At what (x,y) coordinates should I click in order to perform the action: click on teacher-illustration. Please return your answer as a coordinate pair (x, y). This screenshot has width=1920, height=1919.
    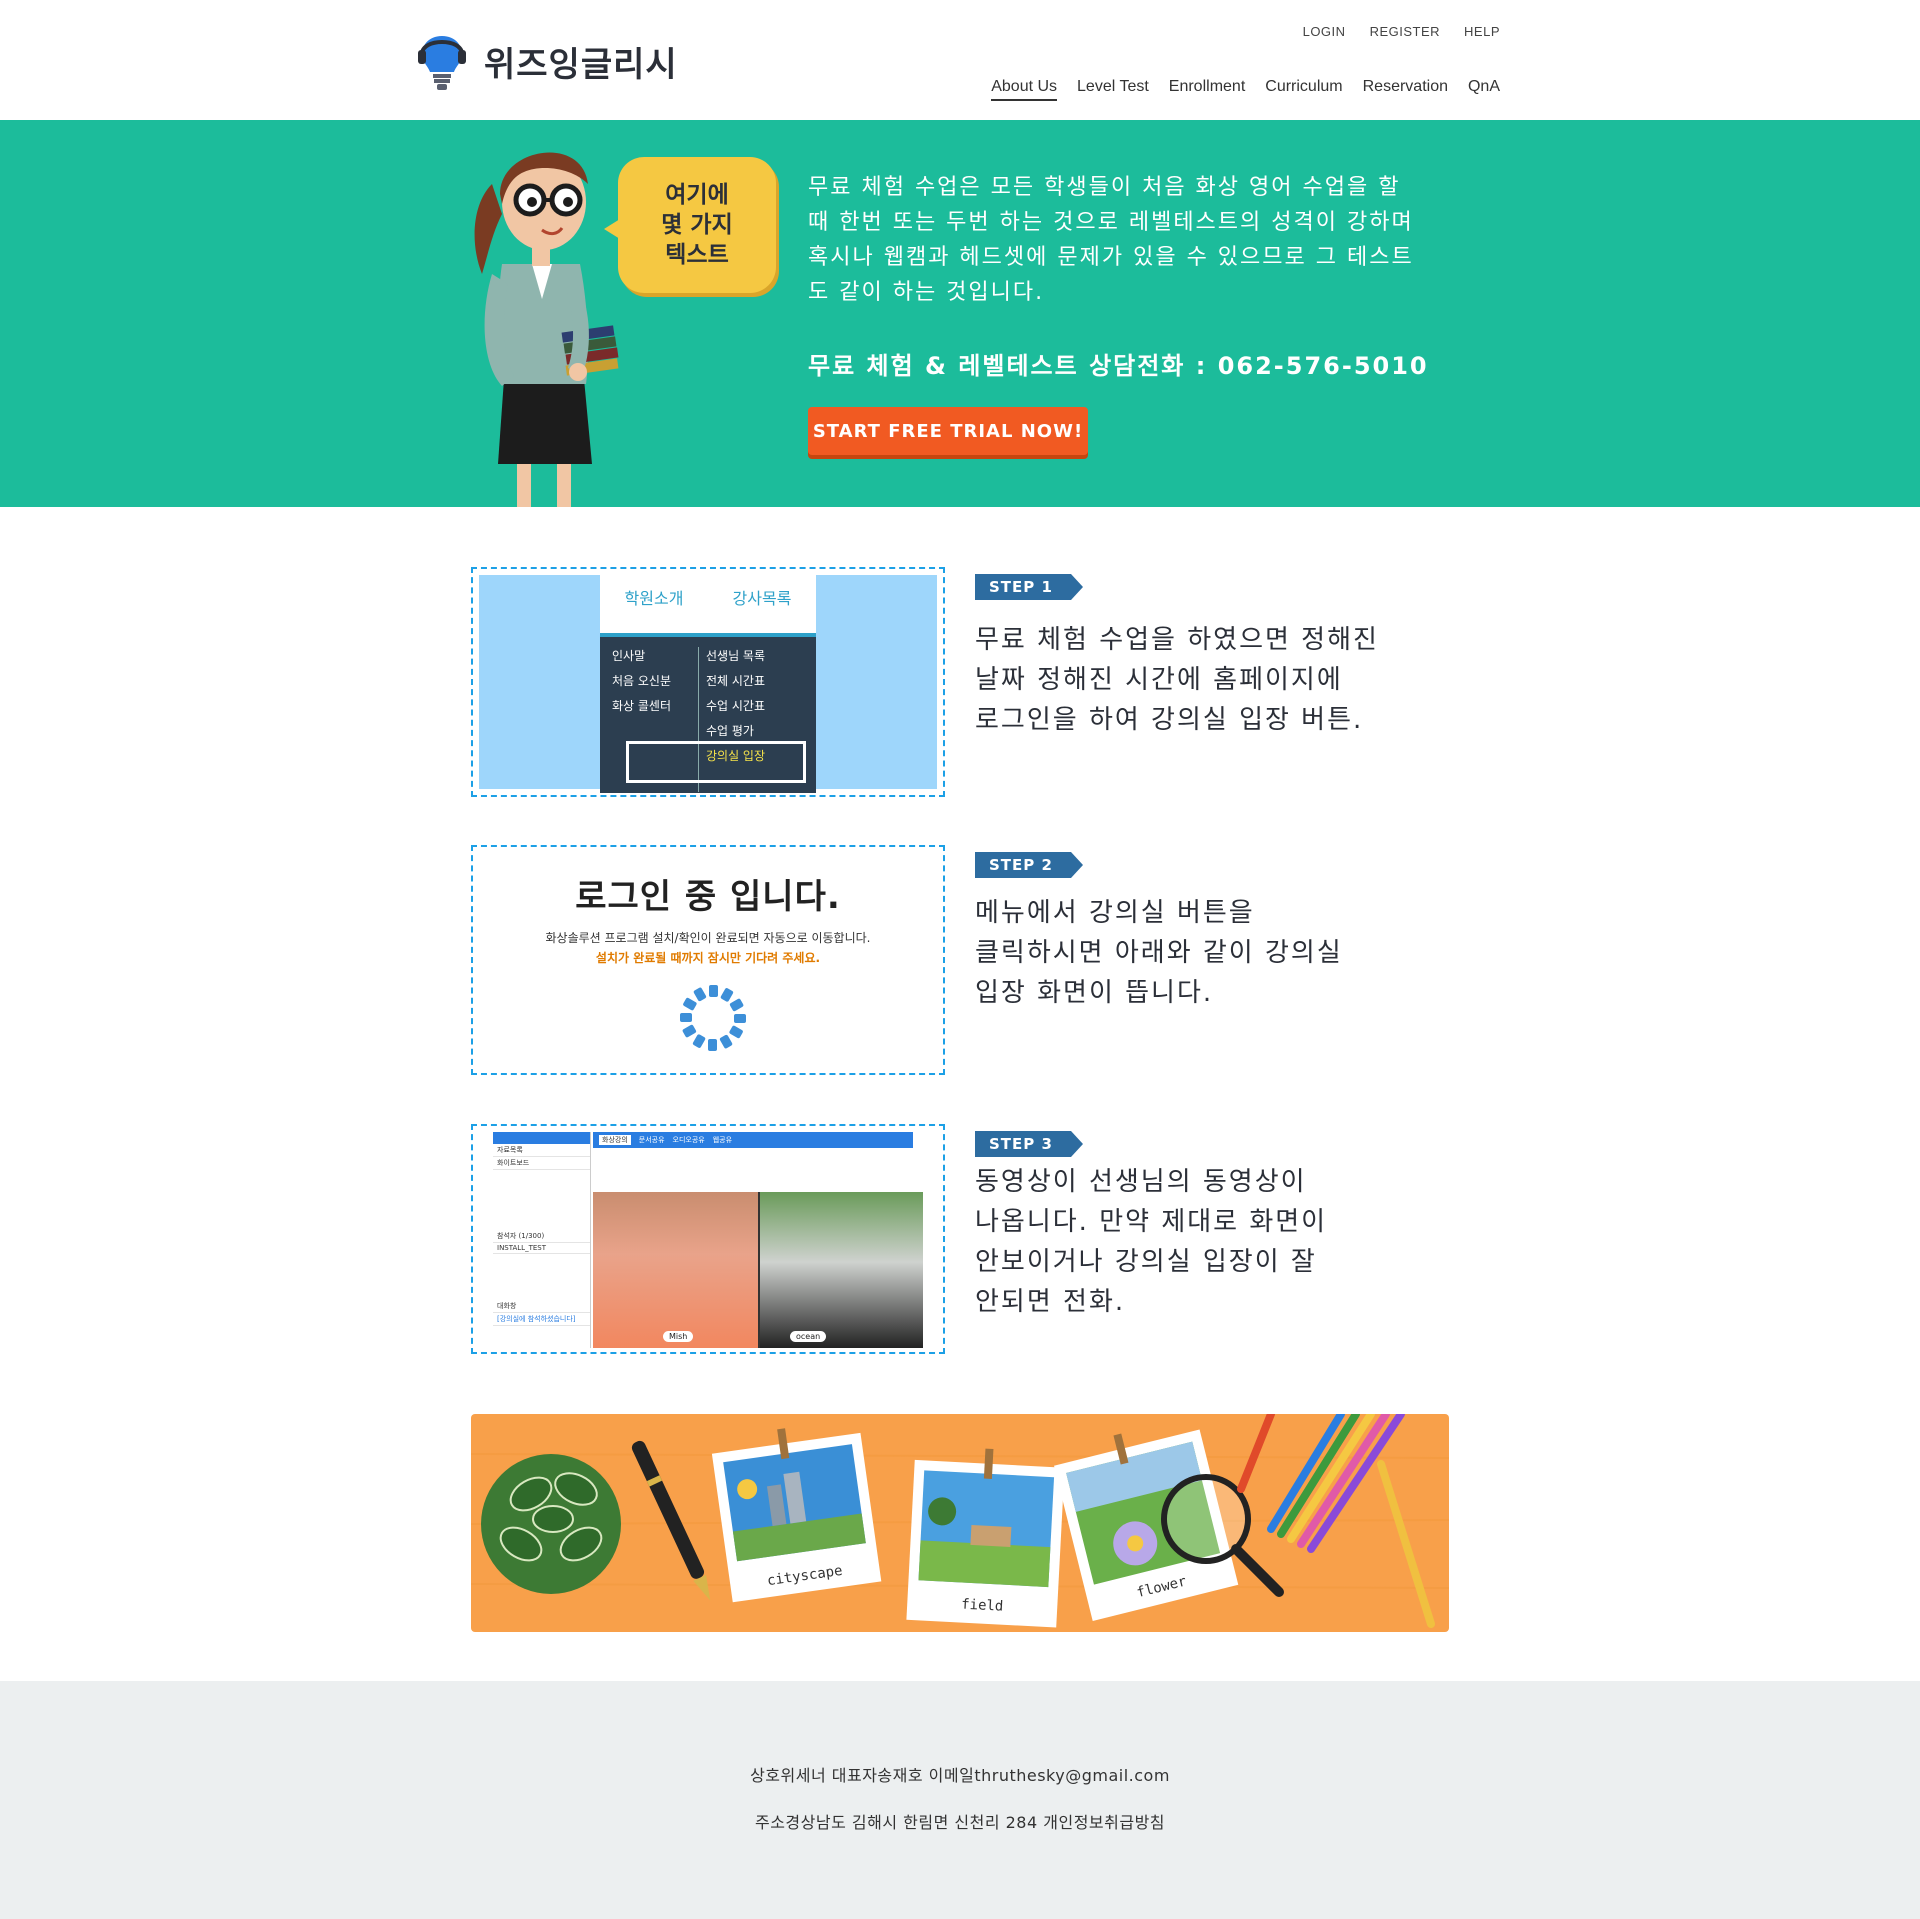
    Looking at the image, I should click on (546, 329).